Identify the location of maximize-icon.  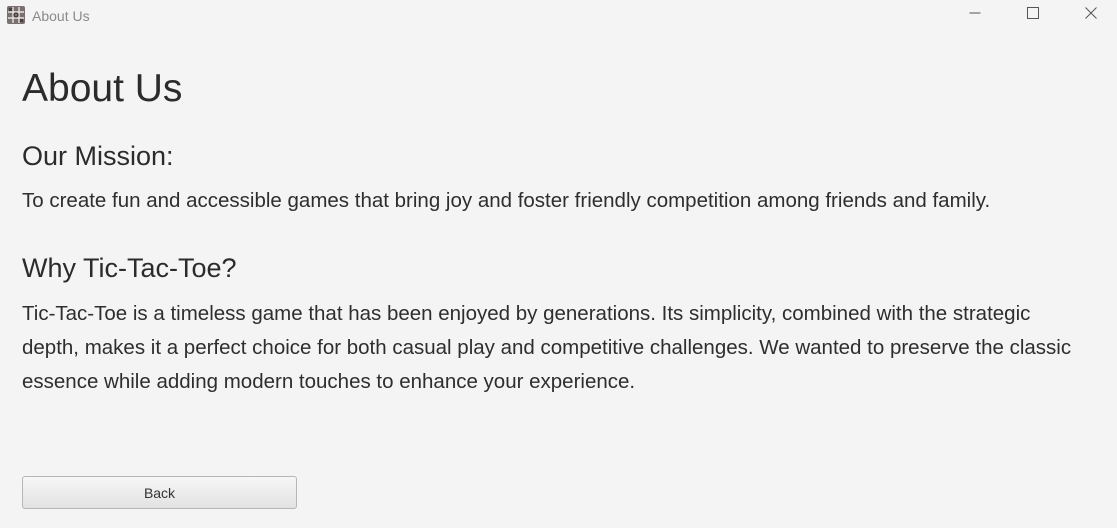
(1033, 15).